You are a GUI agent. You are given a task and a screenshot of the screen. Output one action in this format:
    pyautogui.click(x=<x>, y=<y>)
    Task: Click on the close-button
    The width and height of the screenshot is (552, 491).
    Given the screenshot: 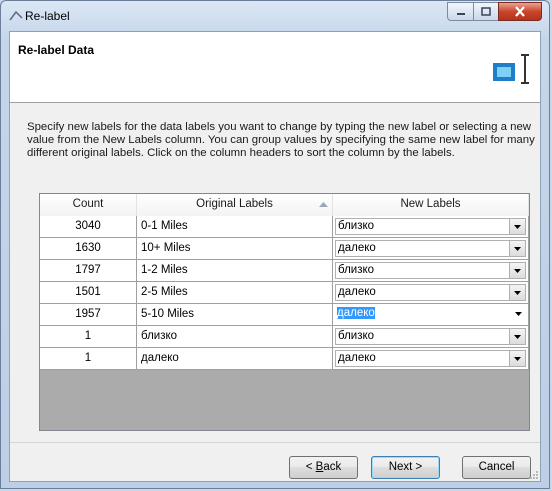 What is the action you would take?
    pyautogui.click(x=520, y=11)
    